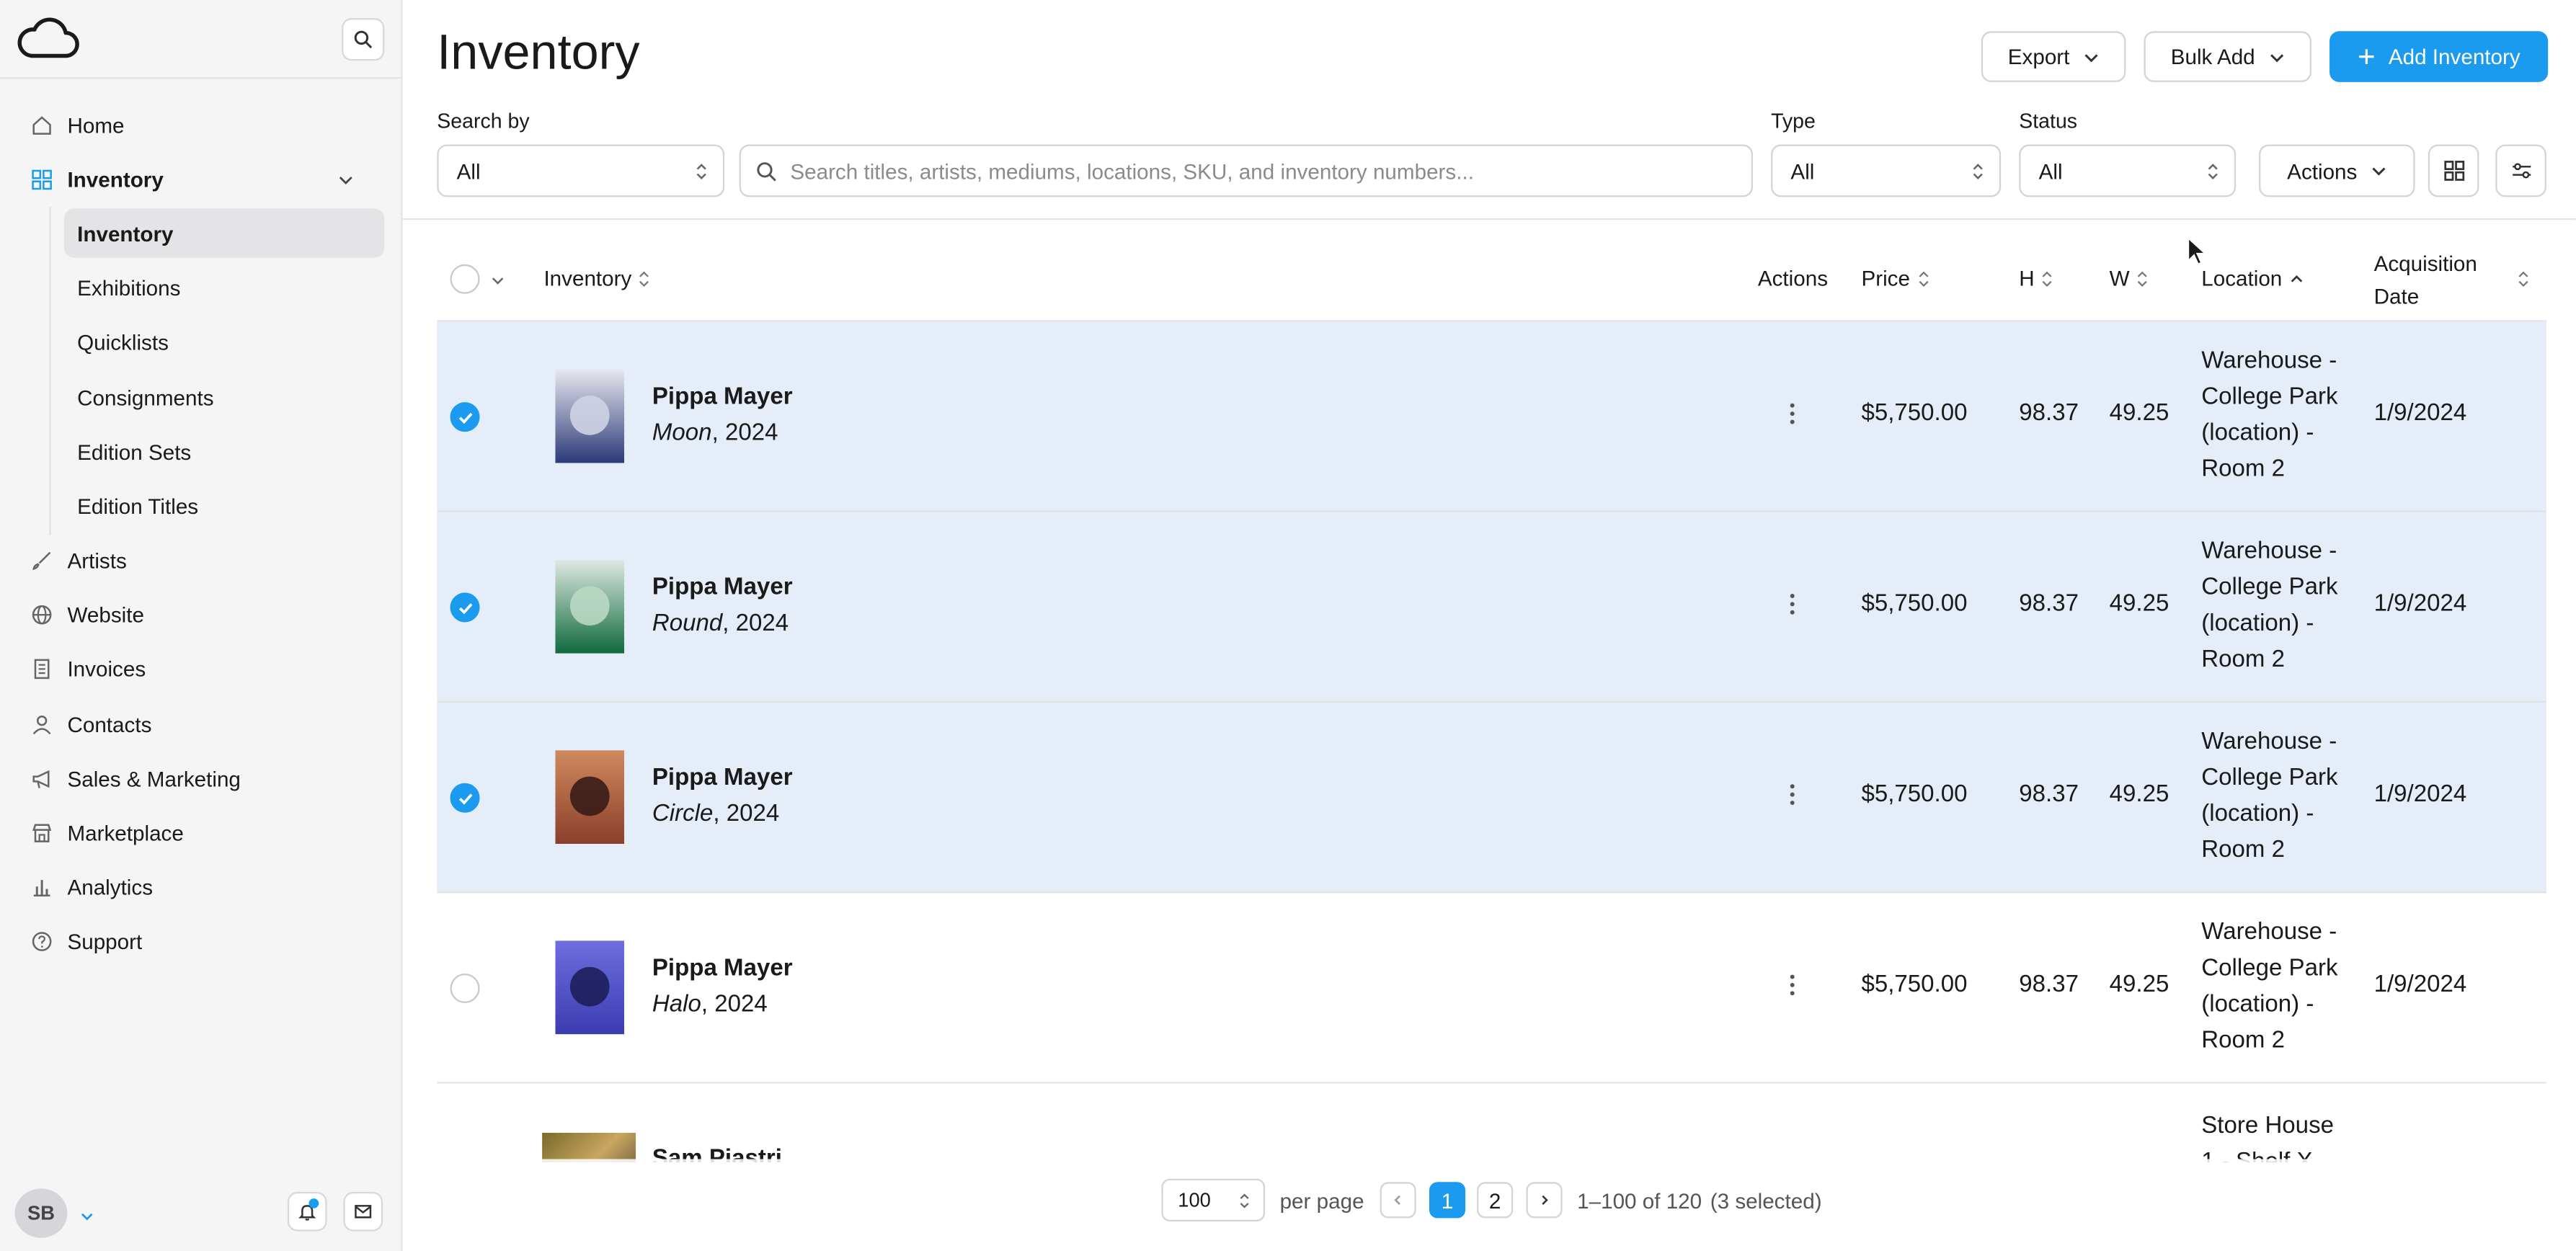 The width and height of the screenshot is (2576, 1251). What do you see at coordinates (203, 179) in the screenshot?
I see `sidebar-item-inventory: Inventory` at bounding box center [203, 179].